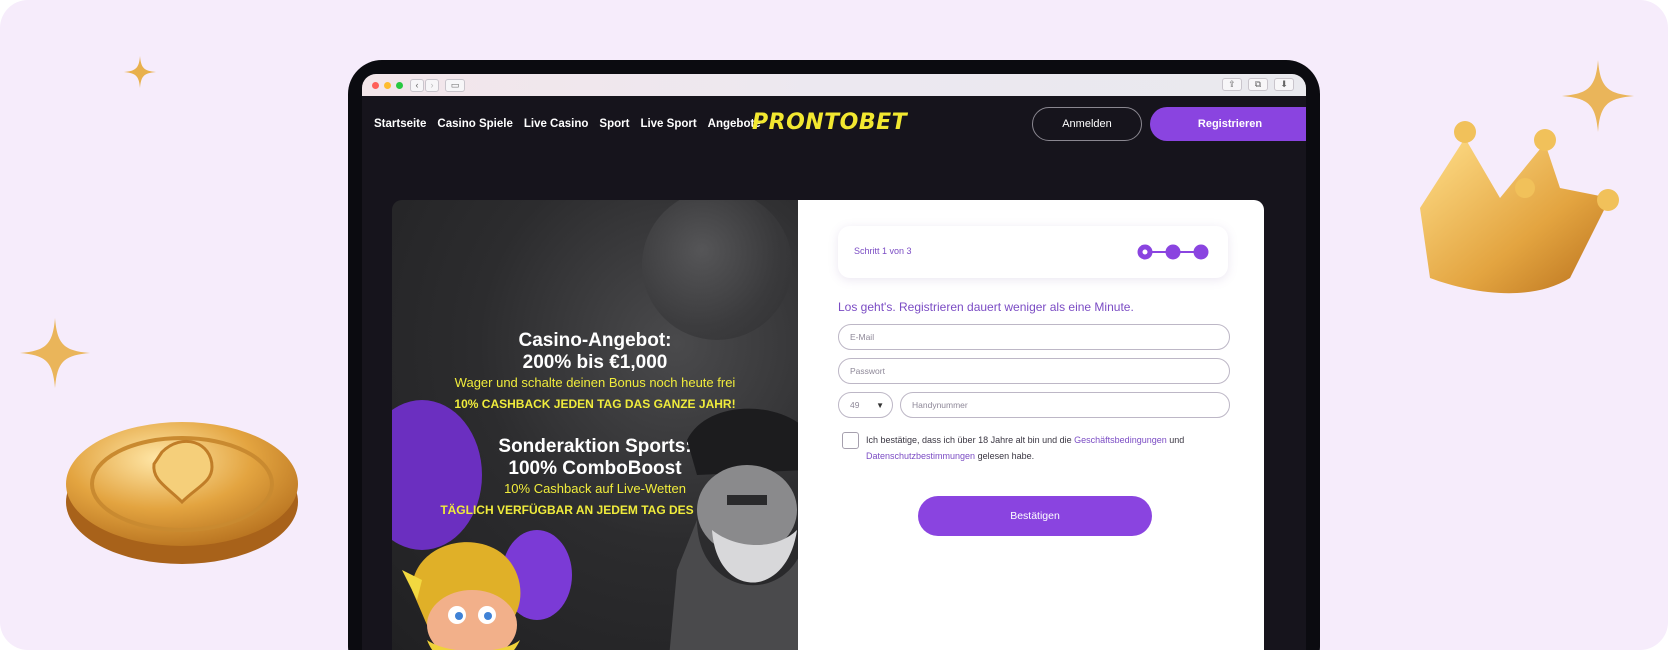 The height and width of the screenshot is (650, 1668). What do you see at coordinates (387, 85) in the screenshot?
I see `minimize-window-dot` at bounding box center [387, 85].